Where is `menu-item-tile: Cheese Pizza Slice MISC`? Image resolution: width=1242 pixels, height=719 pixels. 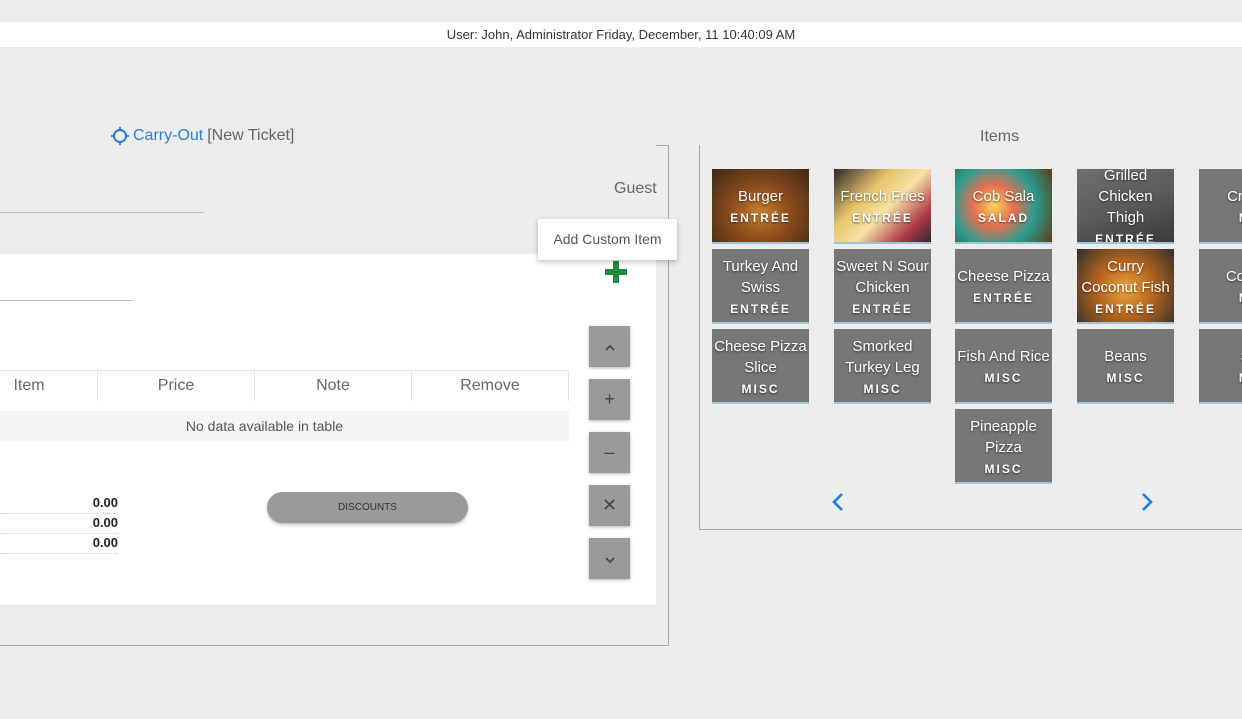
menu-item-tile: Cheese Pizza Slice MISC is located at coordinates (760, 366).